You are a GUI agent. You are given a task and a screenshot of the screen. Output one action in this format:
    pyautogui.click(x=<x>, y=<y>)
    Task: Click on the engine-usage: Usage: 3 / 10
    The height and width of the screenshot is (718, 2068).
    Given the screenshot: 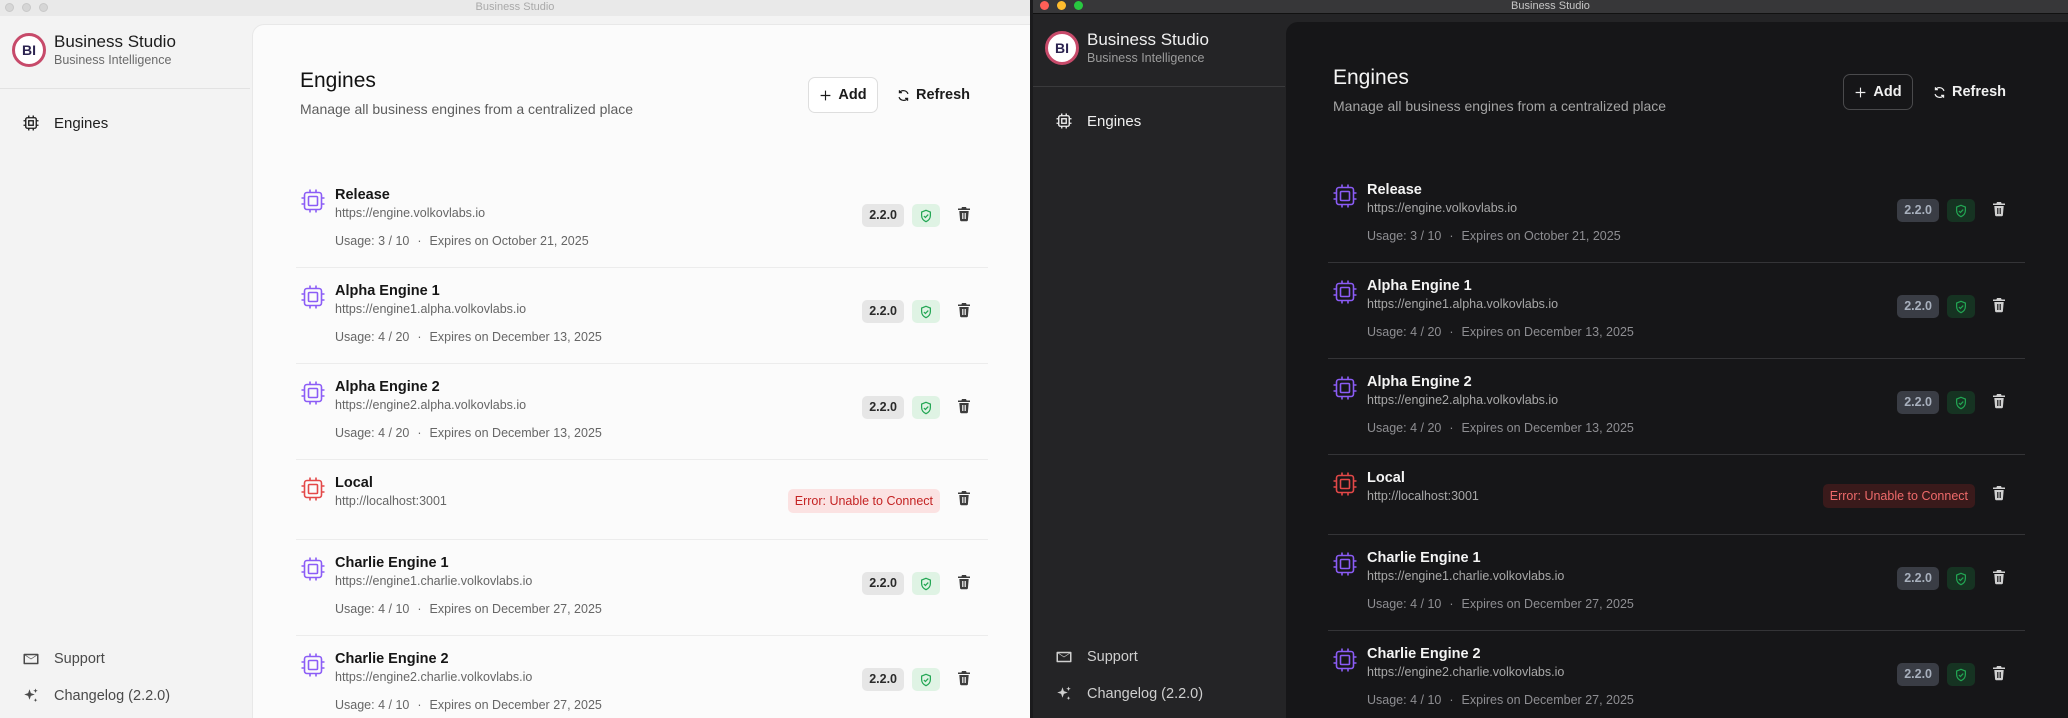 What is the action you would take?
    pyautogui.click(x=372, y=241)
    